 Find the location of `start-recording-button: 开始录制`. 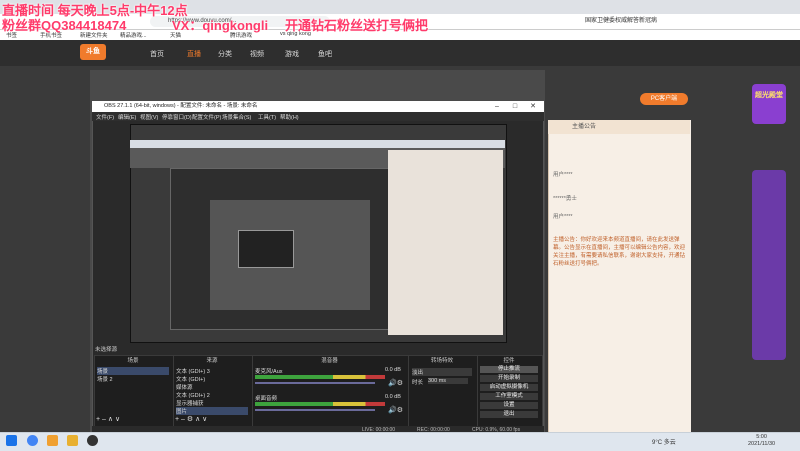

start-recording-button: 开始录制 is located at coordinates (509, 378).